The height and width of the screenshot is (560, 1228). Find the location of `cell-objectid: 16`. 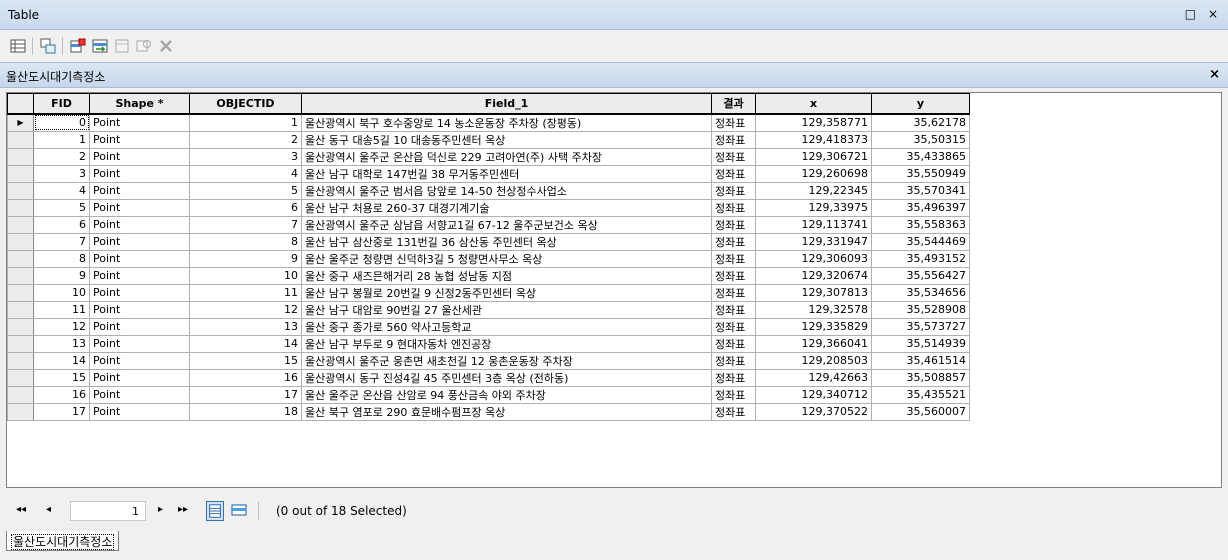

cell-objectid: 16 is located at coordinates (245, 377).